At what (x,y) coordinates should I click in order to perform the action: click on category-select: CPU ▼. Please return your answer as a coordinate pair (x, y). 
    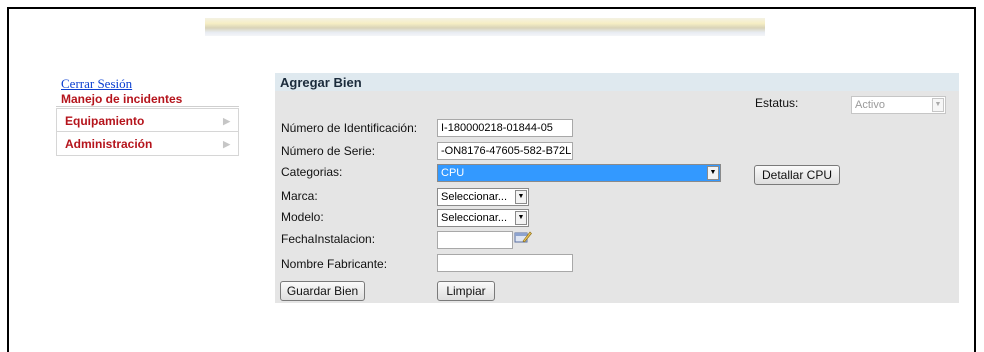
    Looking at the image, I should click on (579, 173).